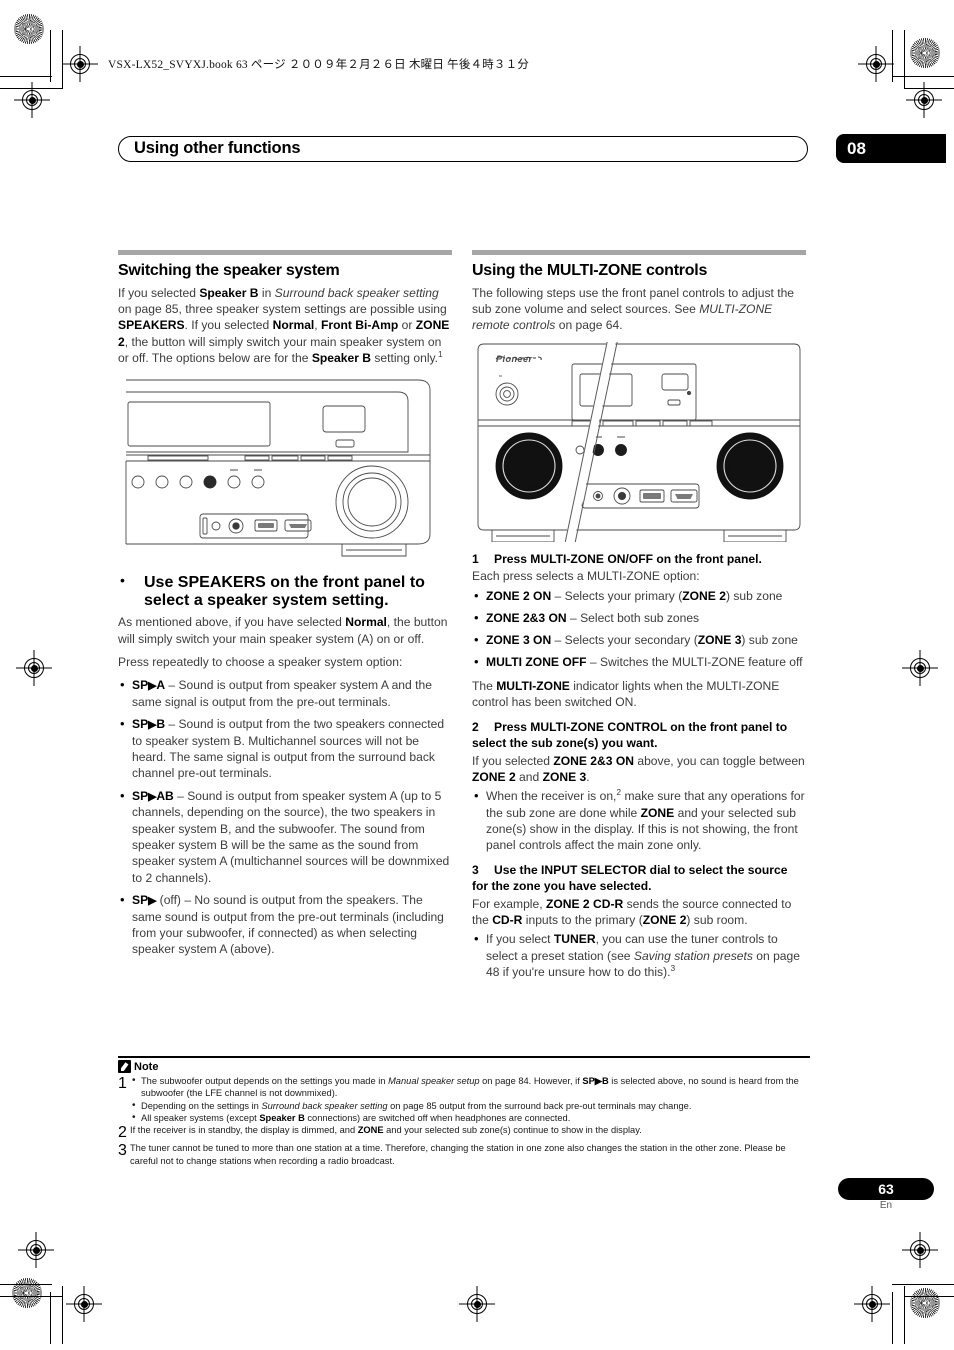 This screenshot has width=954, height=1350. What do you see at coordinates (595, 1081) in the screenshot?
I see `text-bold-sp-b: SP▶B` at bounding box center [595, 1081].